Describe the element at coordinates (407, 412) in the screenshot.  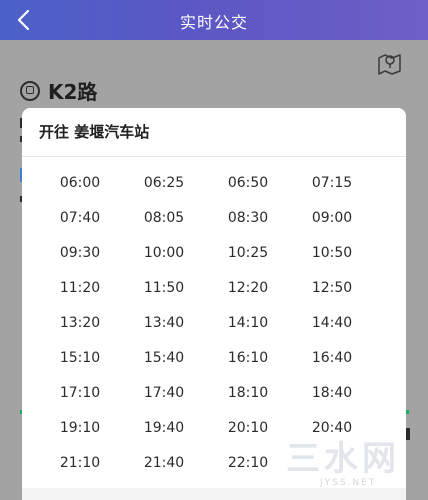
I see `background-accent-mark` at that location.